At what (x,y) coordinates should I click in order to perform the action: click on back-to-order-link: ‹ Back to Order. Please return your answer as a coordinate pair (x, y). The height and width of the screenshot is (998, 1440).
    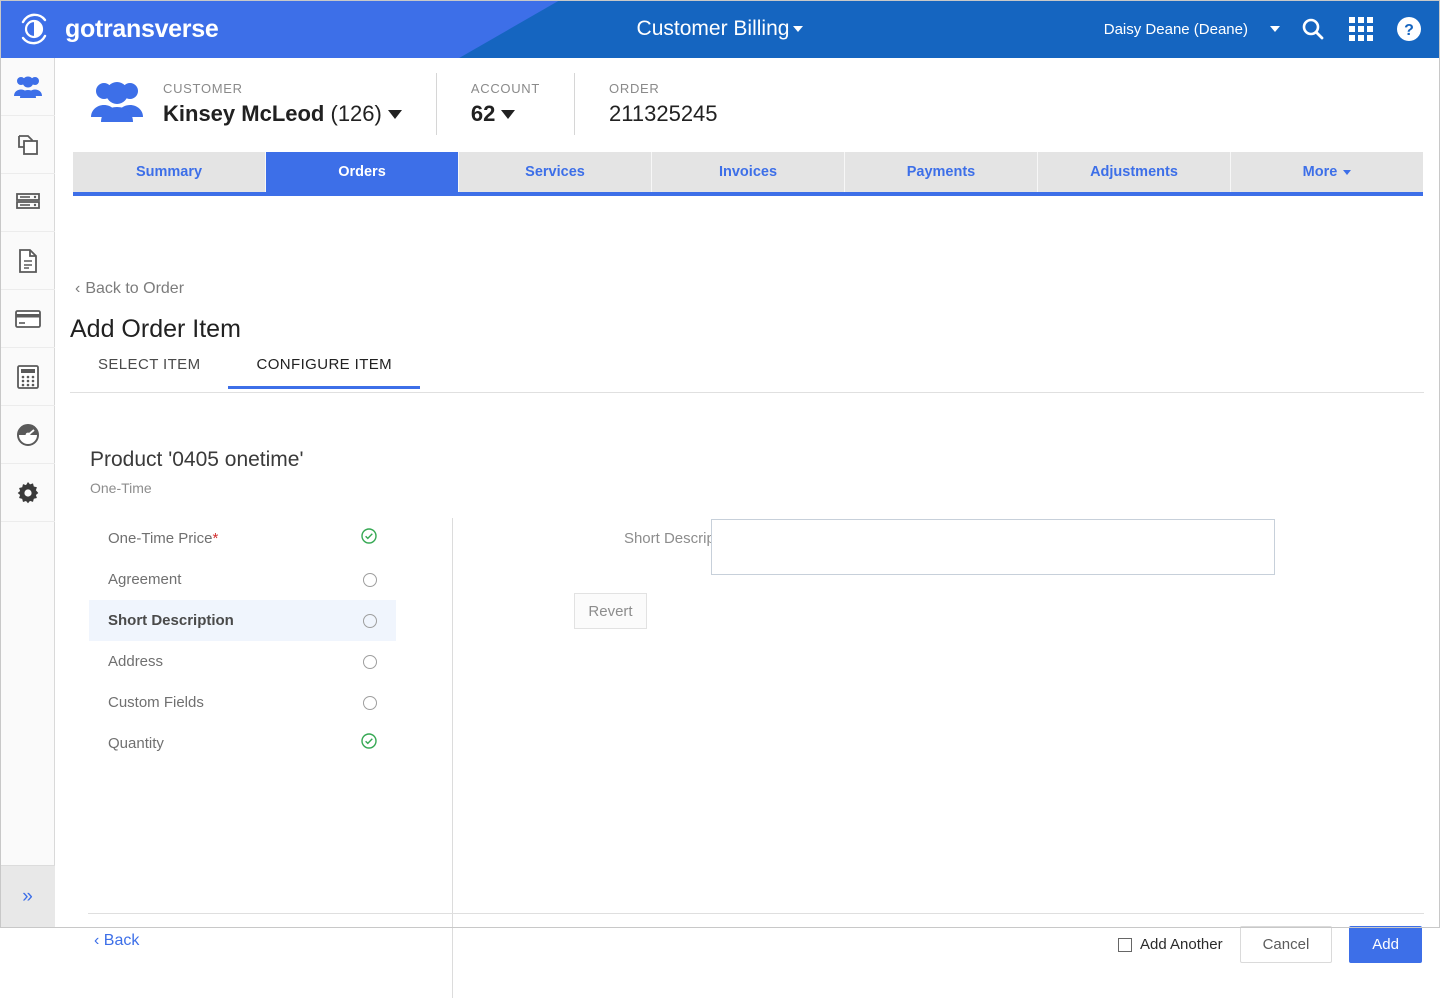
    Looking at the image, I should click on (129, 289).